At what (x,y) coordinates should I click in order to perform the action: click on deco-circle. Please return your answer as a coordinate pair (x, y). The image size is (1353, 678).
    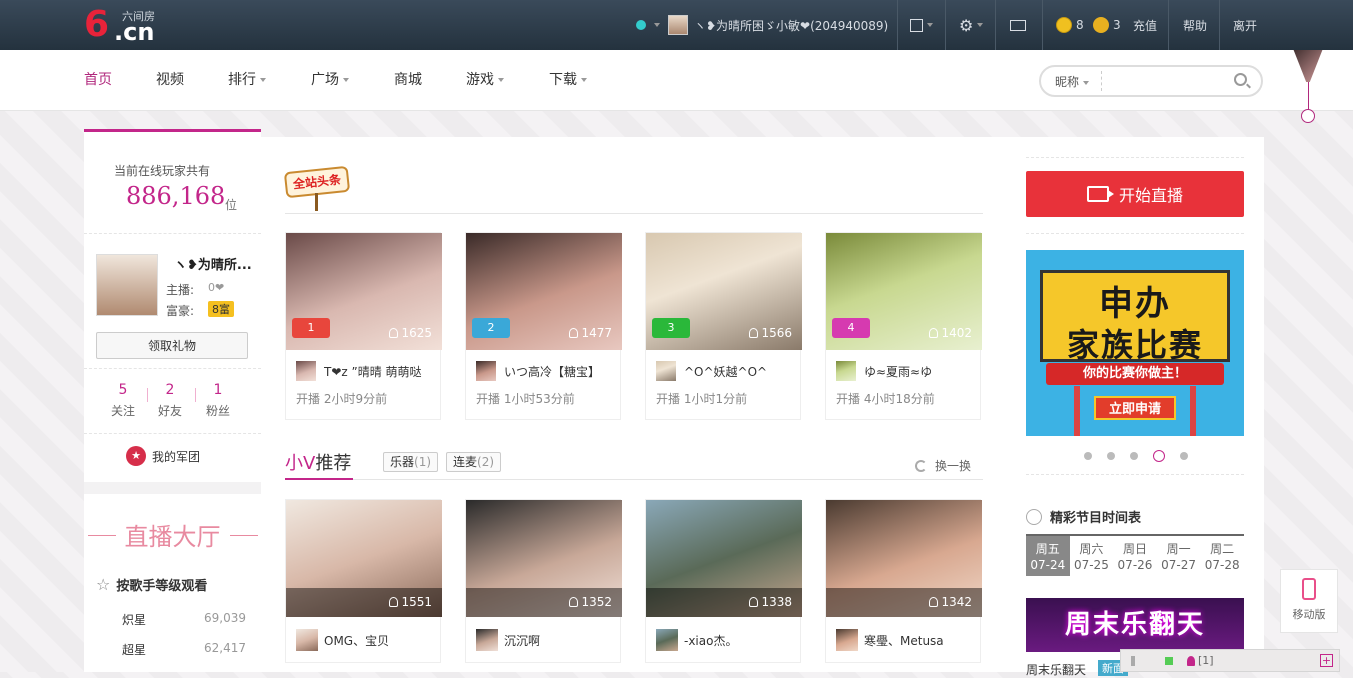
    Looking at the image, I should click on (1308, 116).